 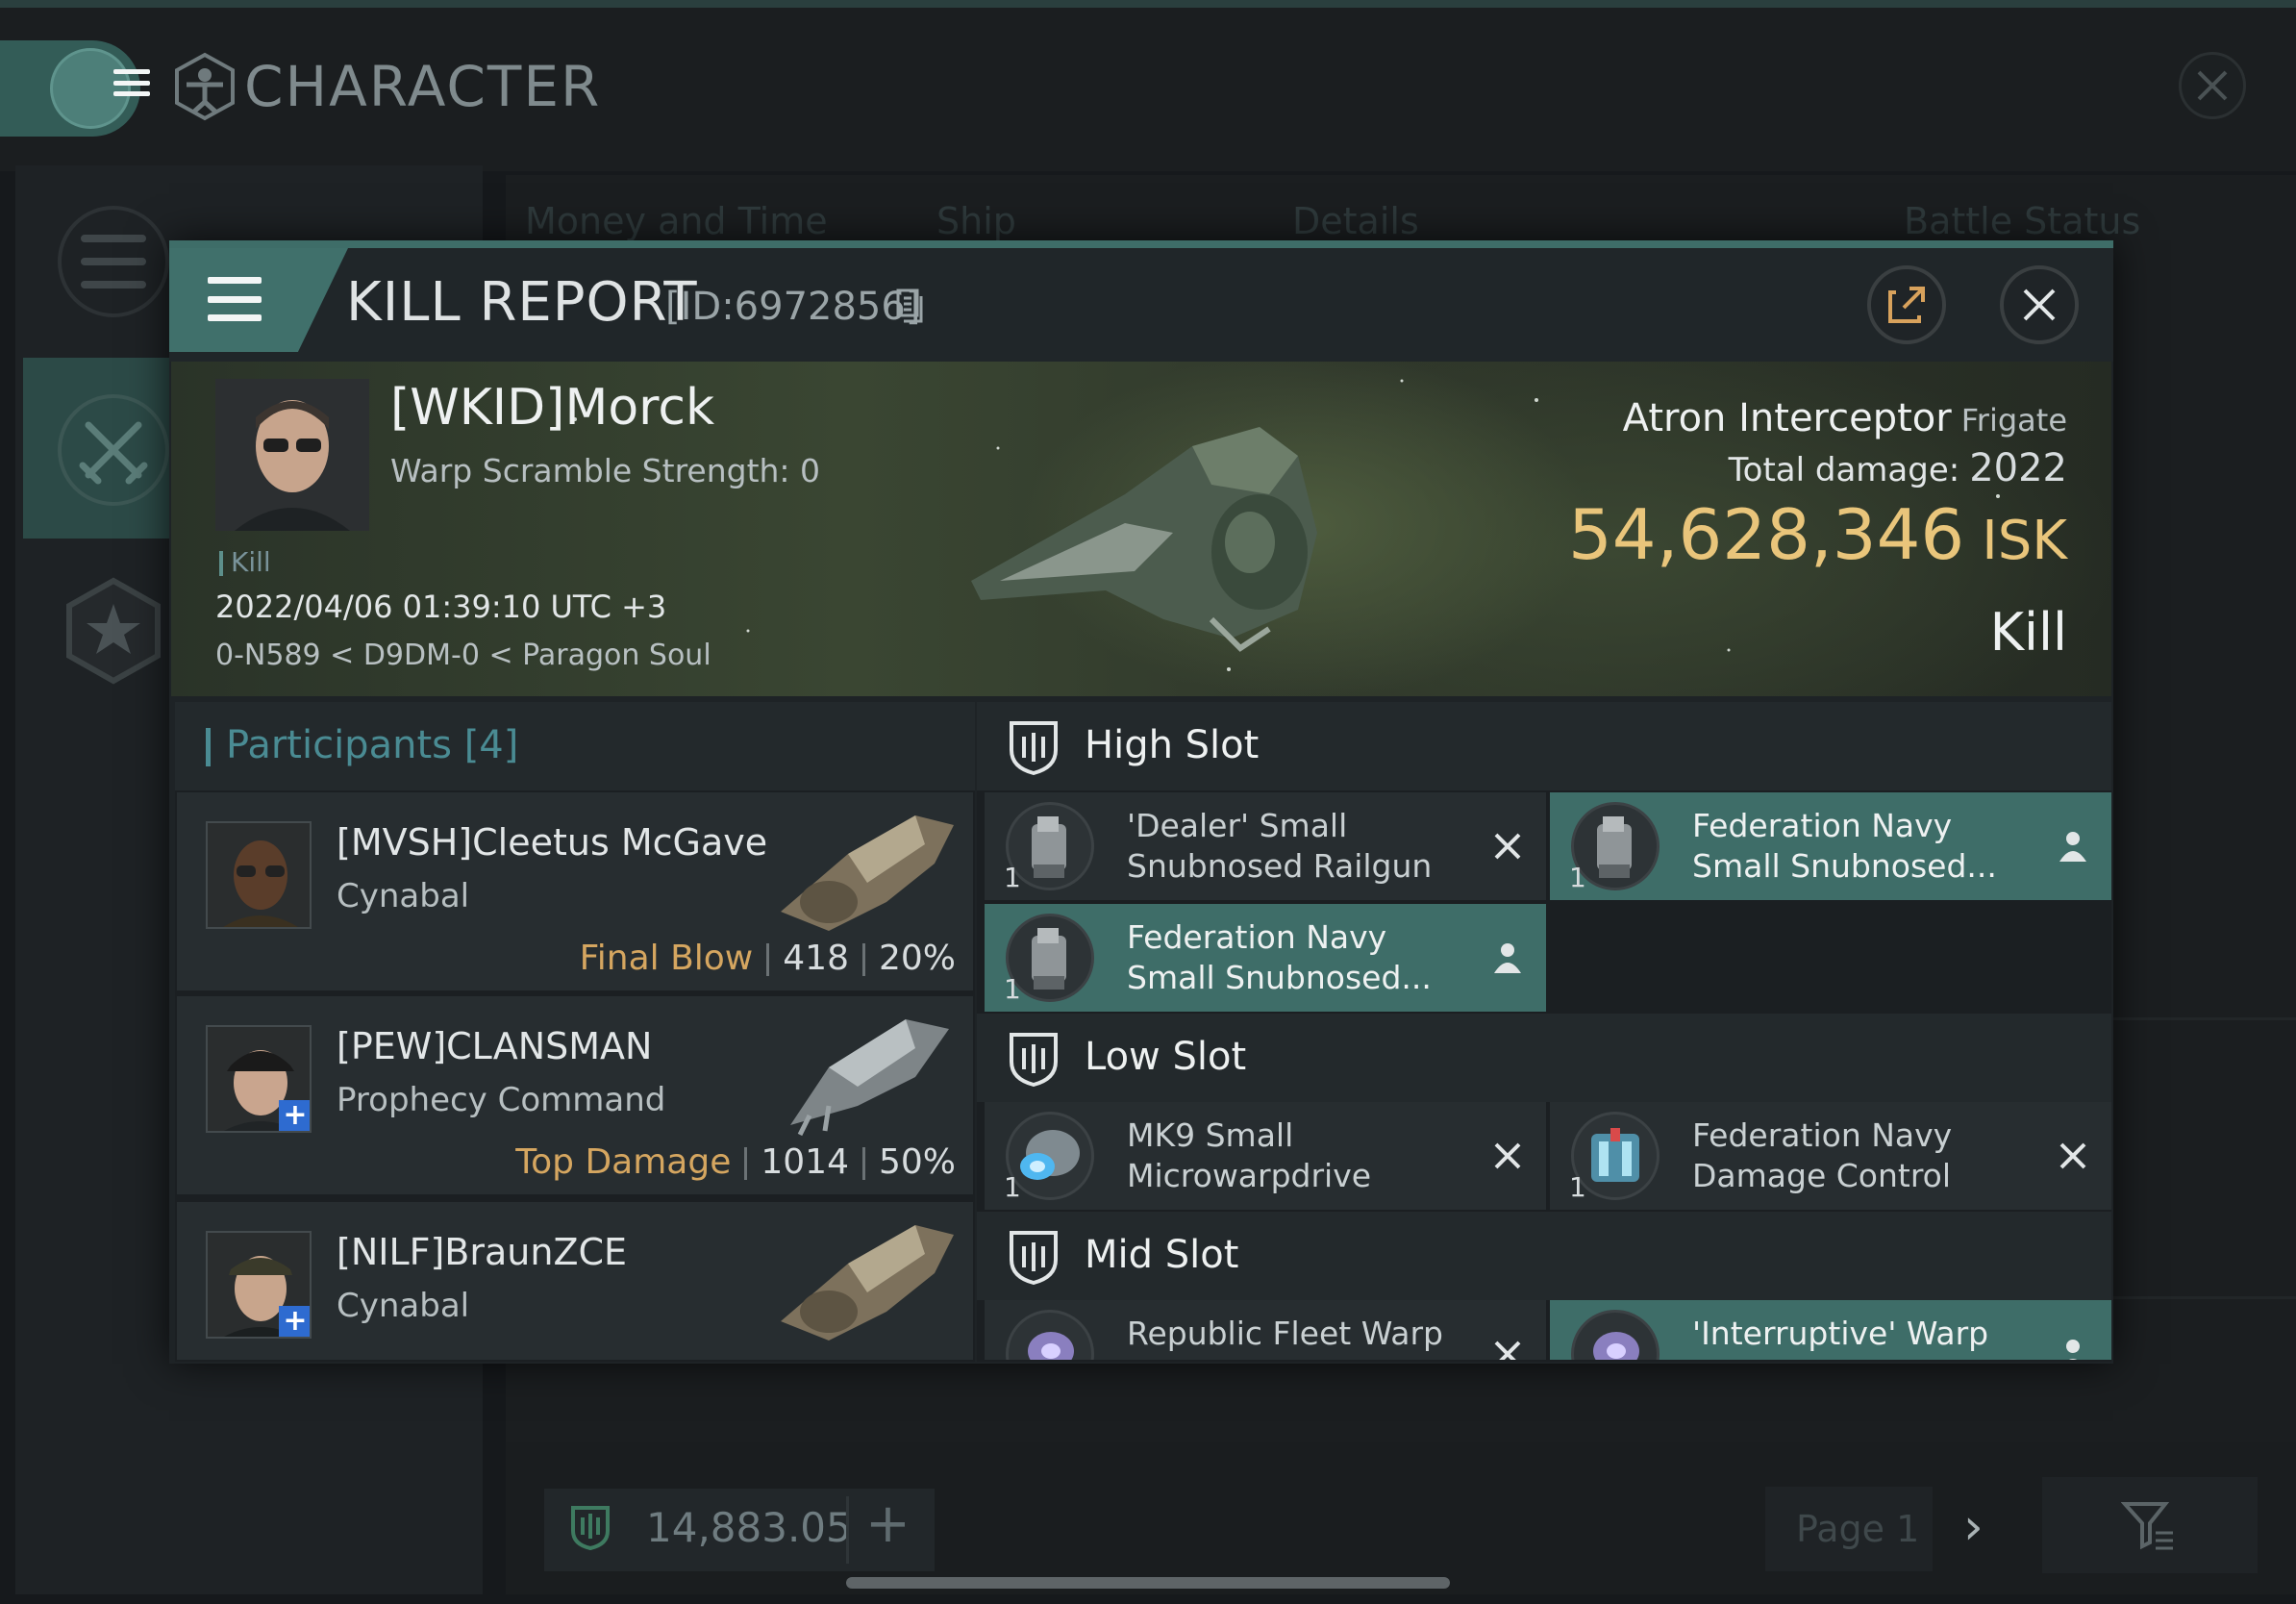 What do you see at coordinates (869, 1078) in the screenshot?
I see `prophecy-ship-image` at bounding box center [869, 1078].